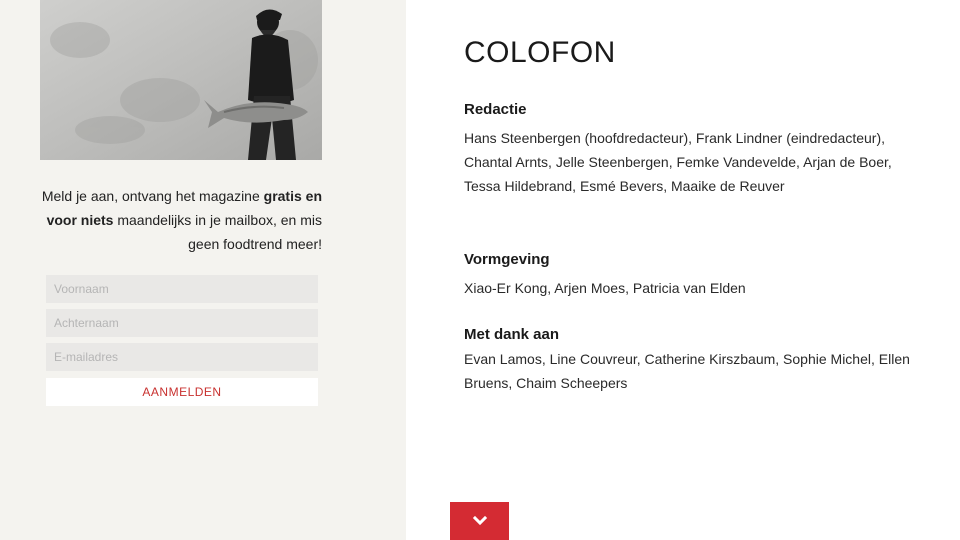 This screenshot has height=540, width=960. What do you see at coordinates (540, 52) in the screenshot?
I see `page-title: COLOFON` at bounding box center [540, 52].